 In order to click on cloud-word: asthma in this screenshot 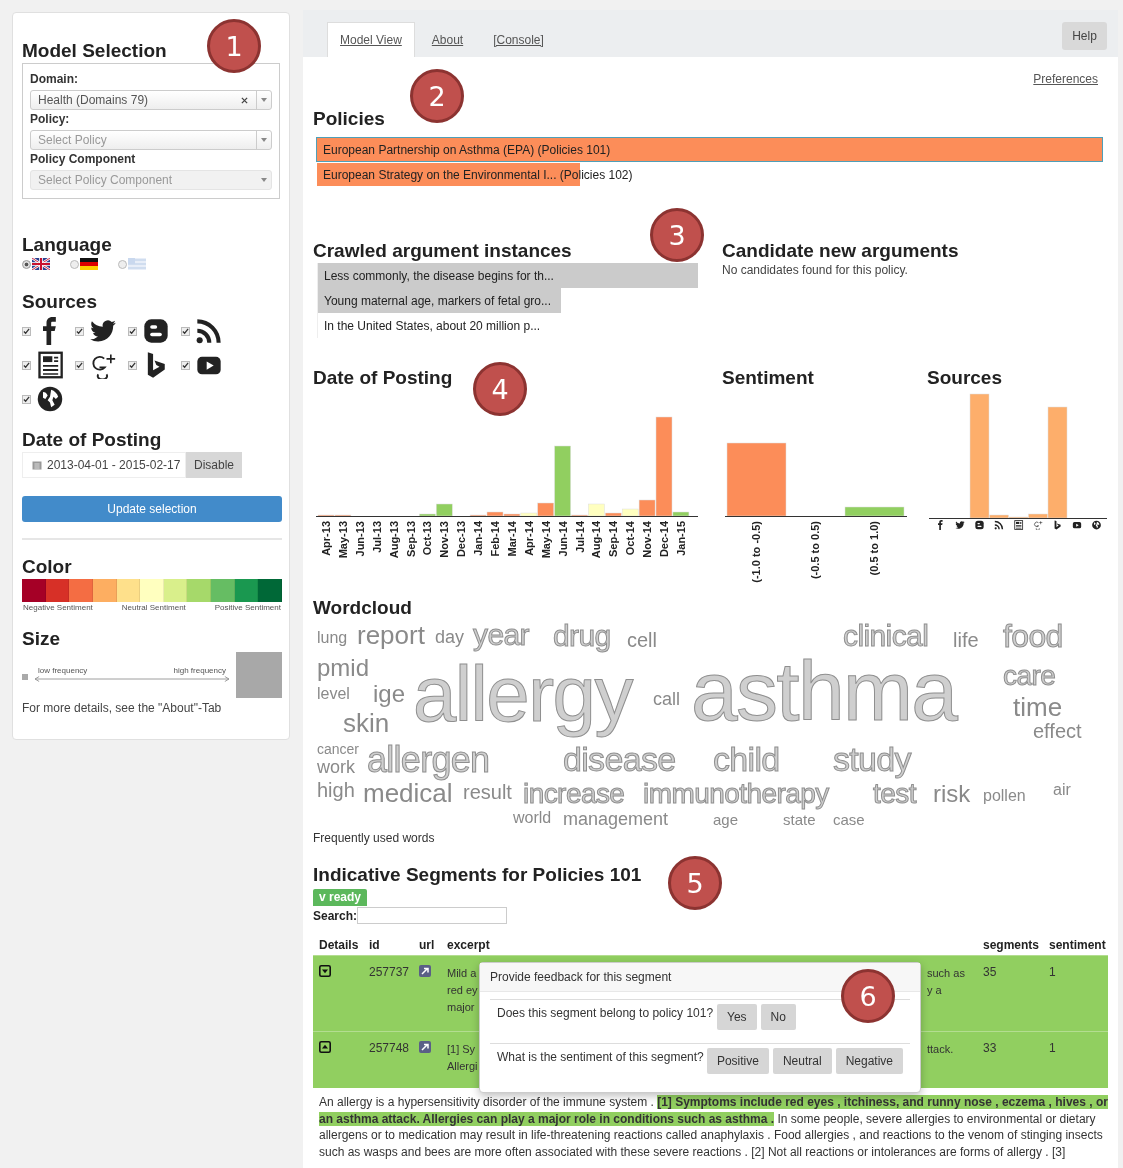, I will do `click(824, 692)`.